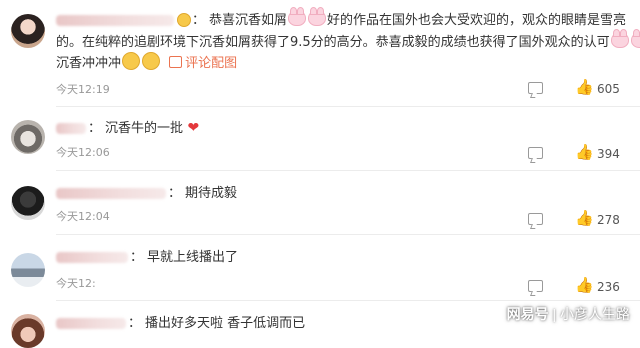 The image size is (640, 348). What do you see at coordinates (477, 20) in the screenshot?
I see `comment-text-part: 好的作品在国外也会大受欢迎的，观众的眼睛是雪亮` at bounding box center [477, 20].